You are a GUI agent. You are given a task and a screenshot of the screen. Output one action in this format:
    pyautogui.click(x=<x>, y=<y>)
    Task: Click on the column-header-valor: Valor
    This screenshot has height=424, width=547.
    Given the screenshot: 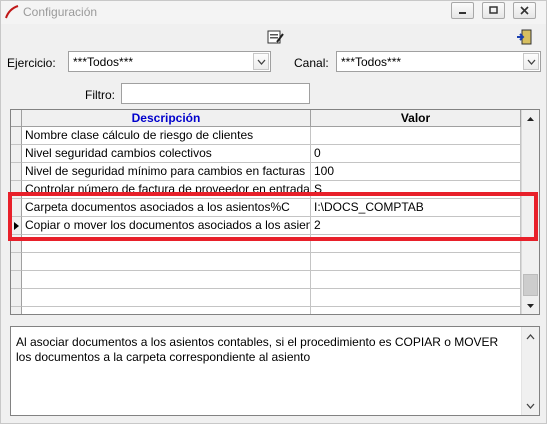 What is the action you would take?
    pyautogui.click(x=416, y=118)
    